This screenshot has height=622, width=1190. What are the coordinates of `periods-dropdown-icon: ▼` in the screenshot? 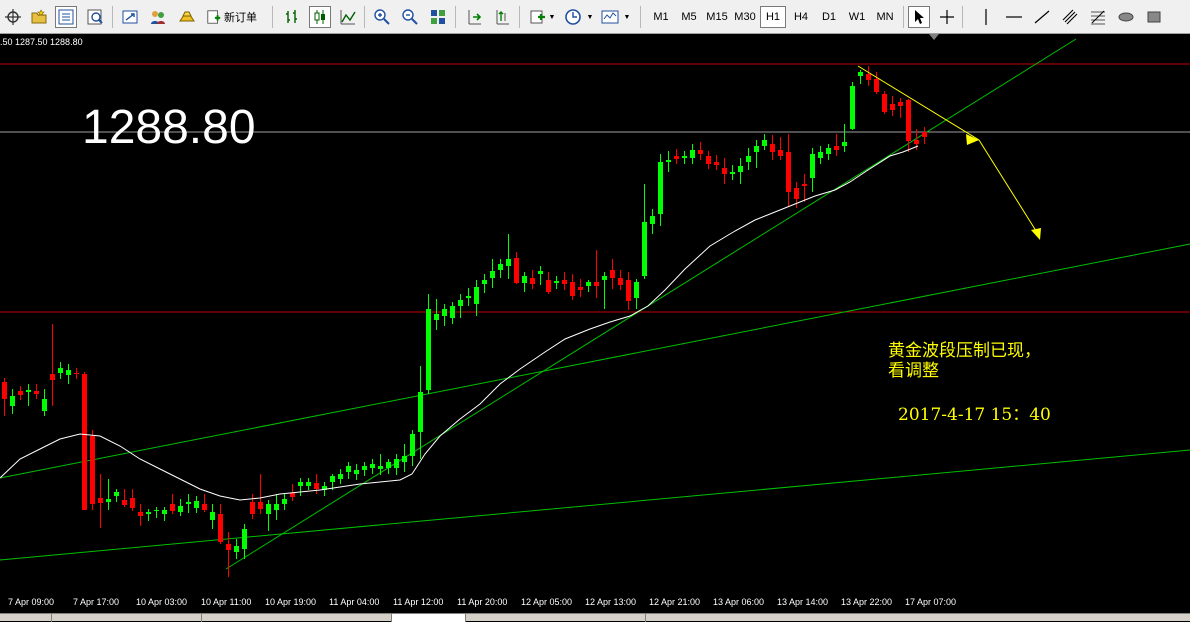 It's located at (590, 17).